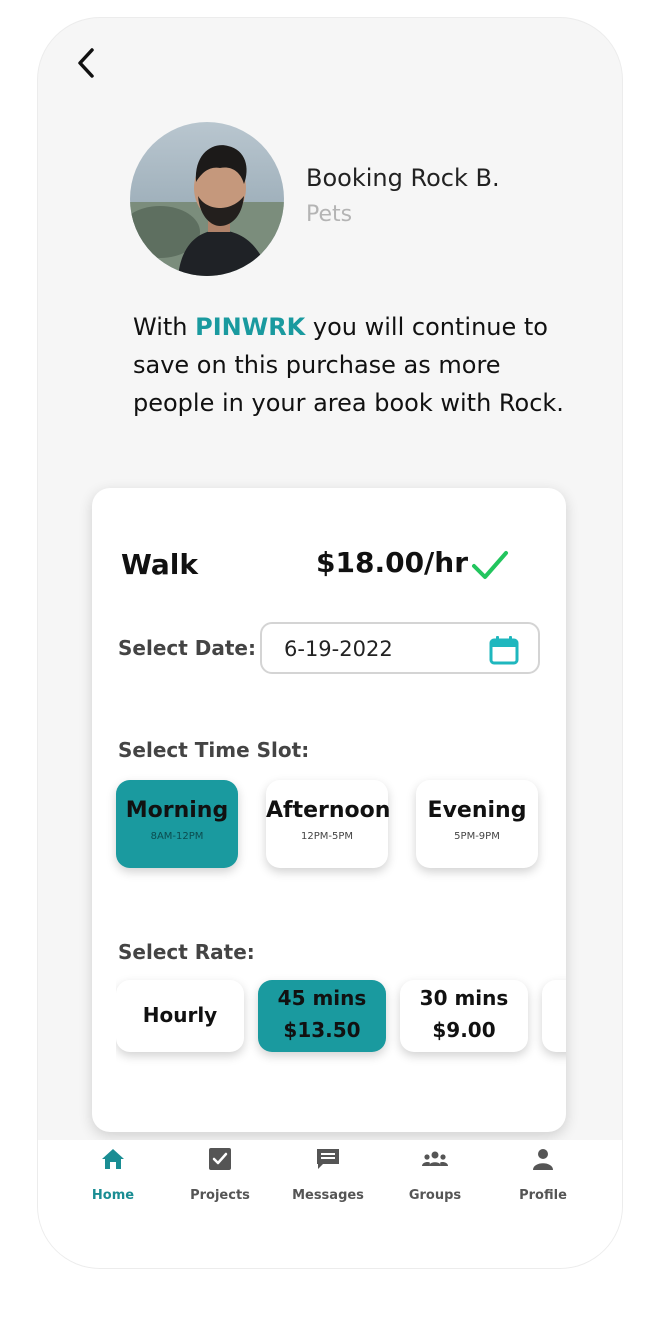 The image size is (656, 1326). Describe the element at coordinates (328, 824) in the screenshot. I see `time-slot-afternoon: Afternoon 12PM-5PM` at that location.